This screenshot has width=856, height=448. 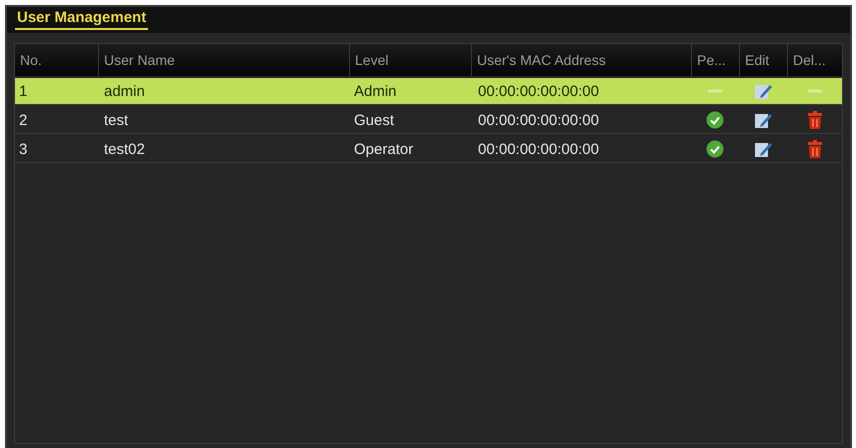 I want to click on table-cell-text: Operator, so click(x=383, y=150).